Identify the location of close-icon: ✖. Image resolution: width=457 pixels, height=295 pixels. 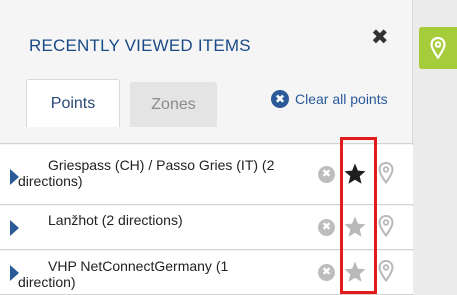
(380, 37).